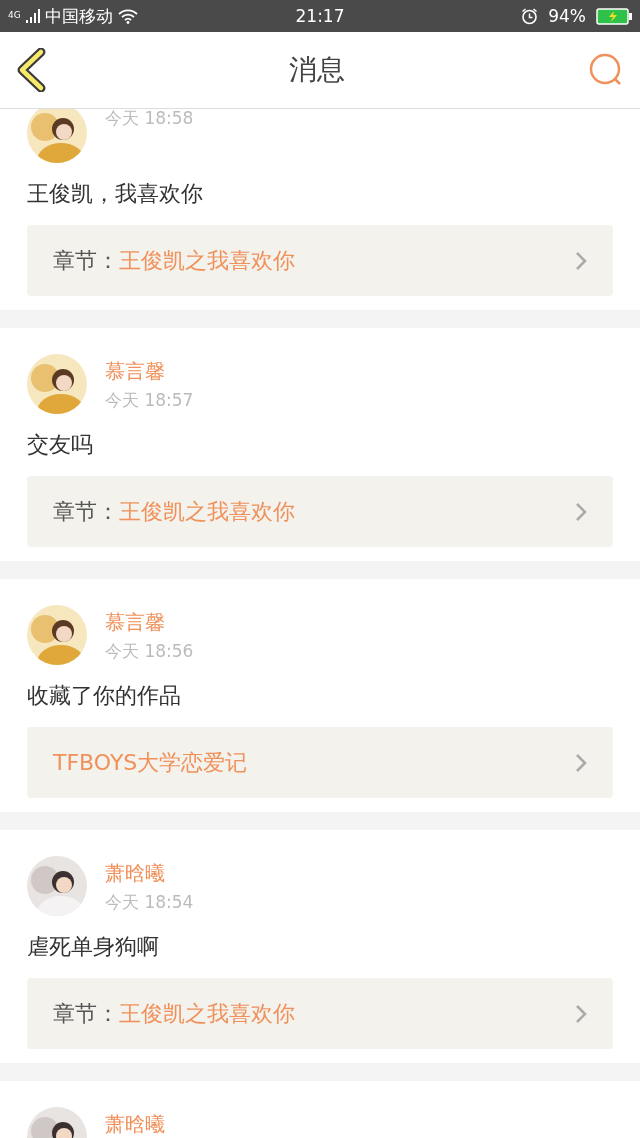  I want to click on message-time: 今天 18:54, so click(149, 902).